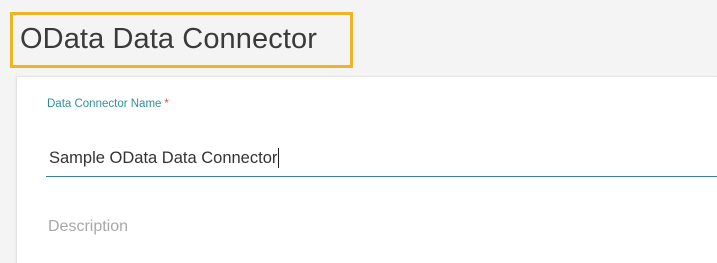  Describe the element at coordinates (381, 161) in the screenshot. I see `data-connector-name-input: Sample OData Data Connector` at that location.